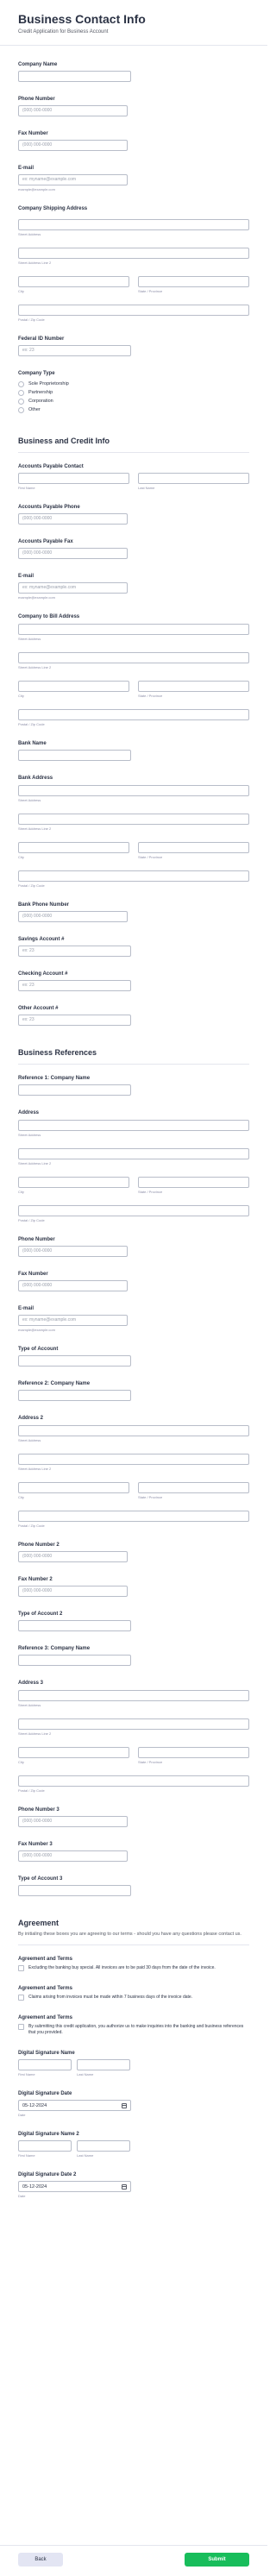 Image resolution: width=276 pixels, height=2576 pixels. I want to click on field-label: Company Shipping Address, so click(53, 208).